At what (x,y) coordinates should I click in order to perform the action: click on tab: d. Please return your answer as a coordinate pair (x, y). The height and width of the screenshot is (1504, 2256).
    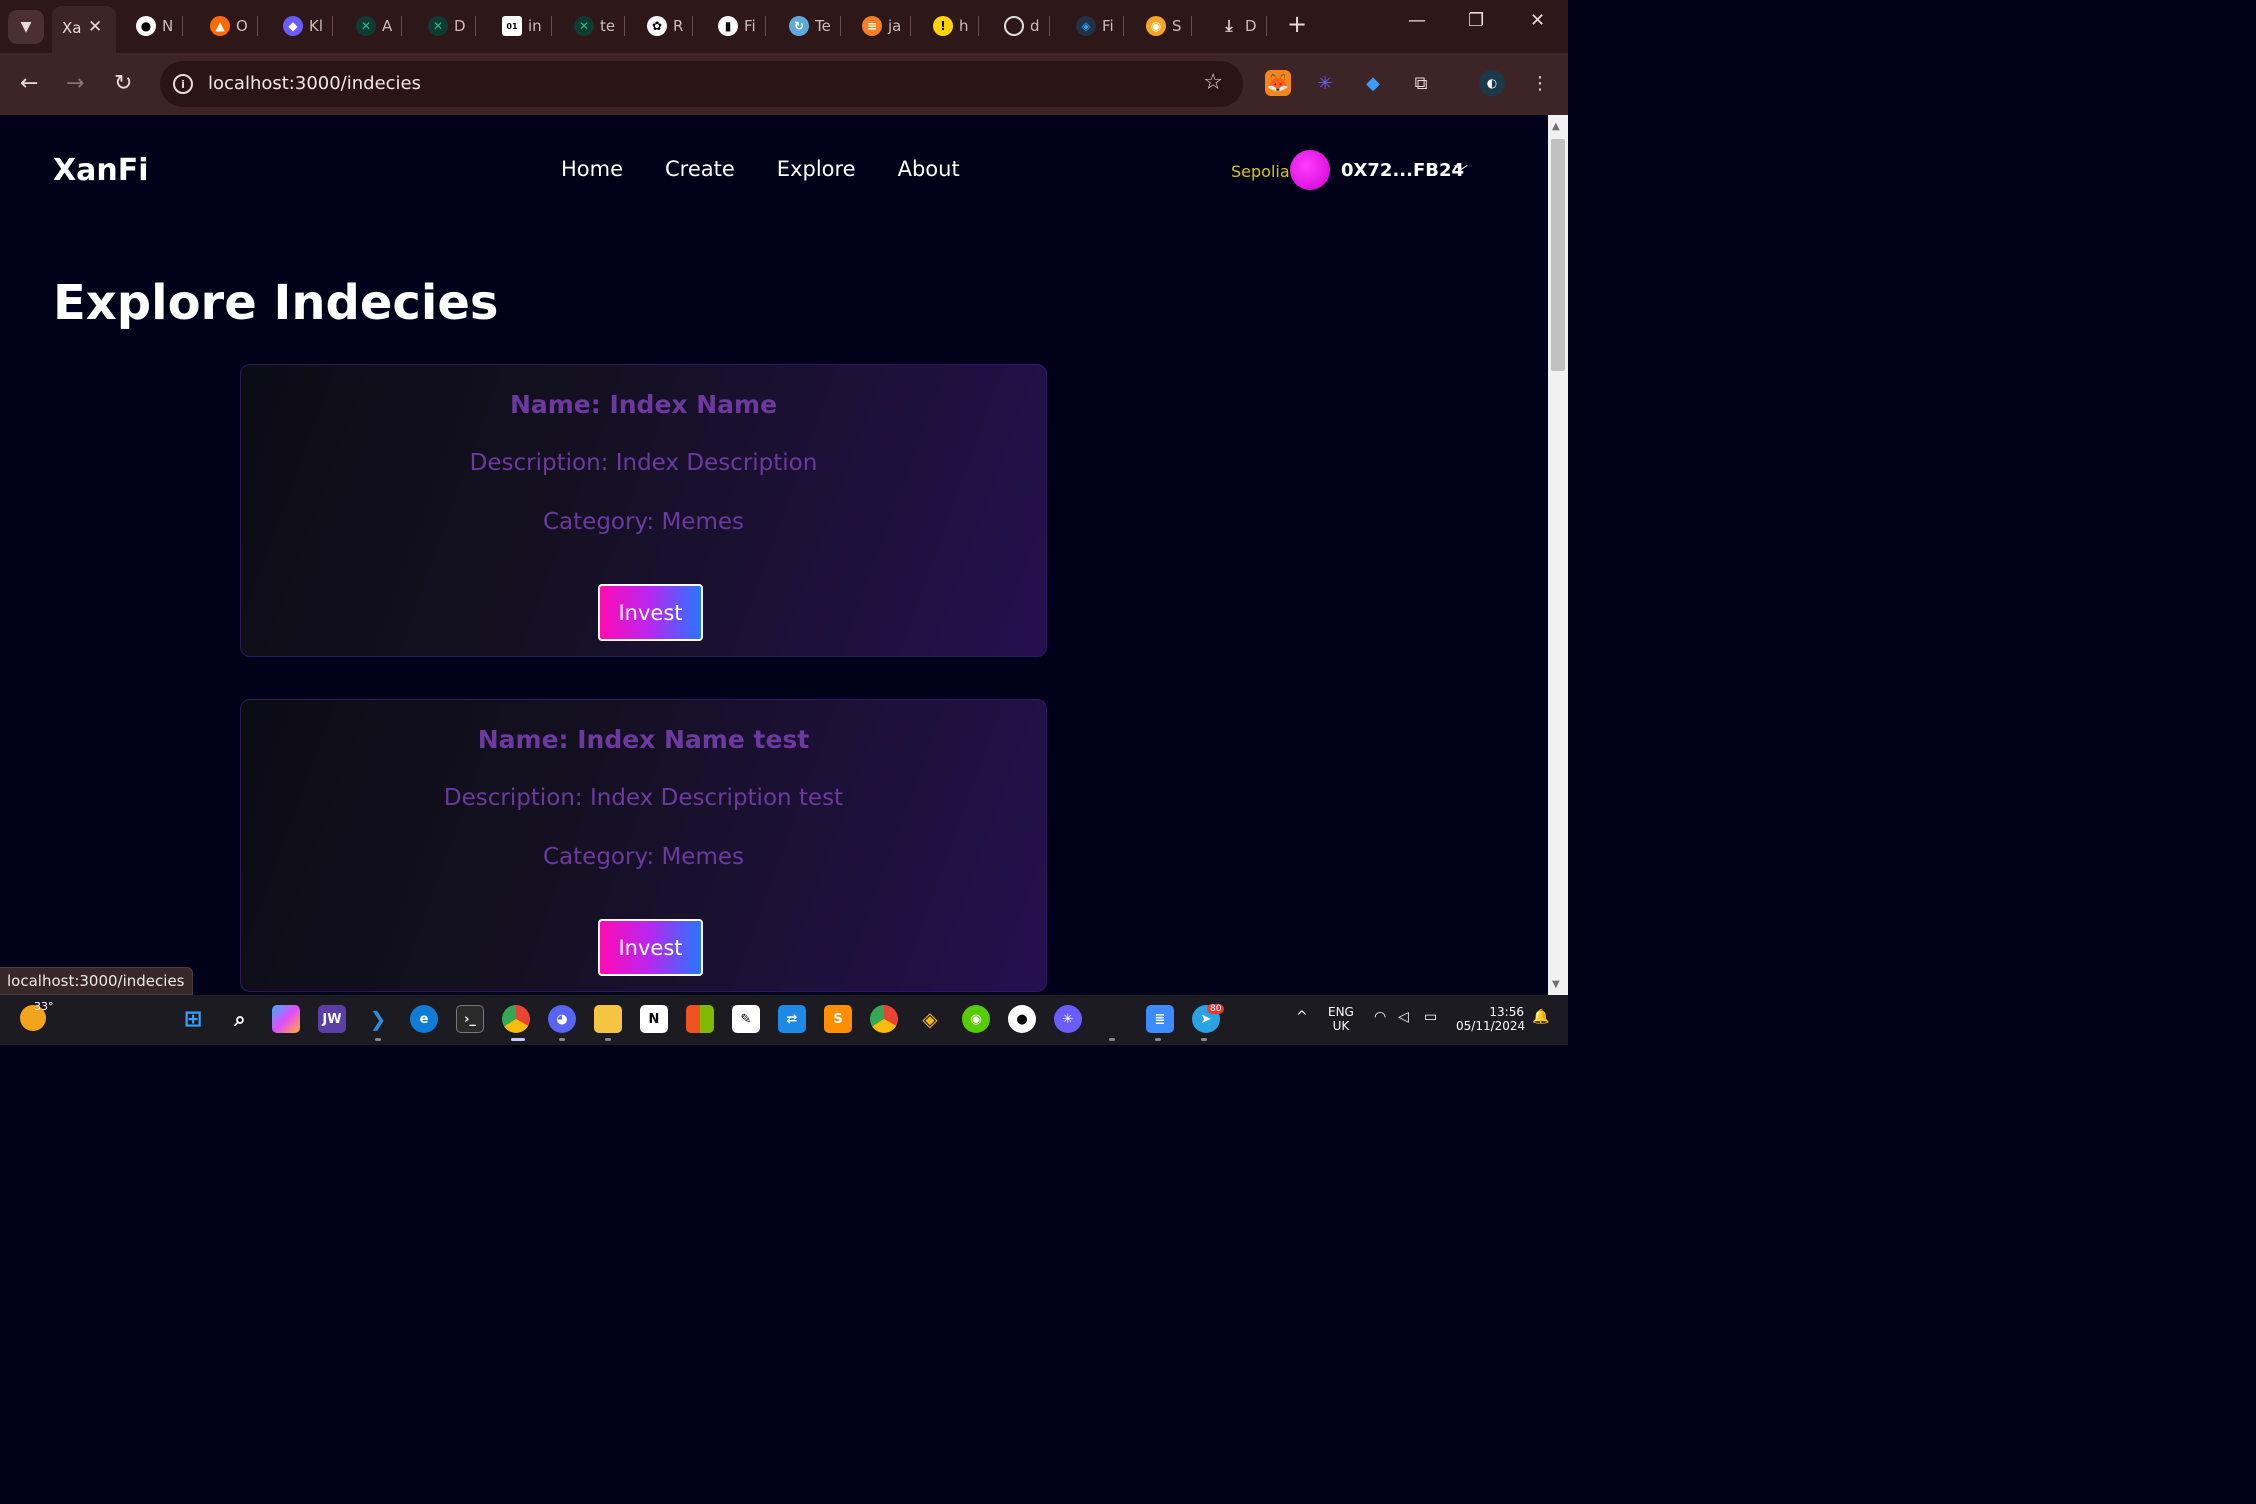
    Looking at the image, I should click on (1027, 26).